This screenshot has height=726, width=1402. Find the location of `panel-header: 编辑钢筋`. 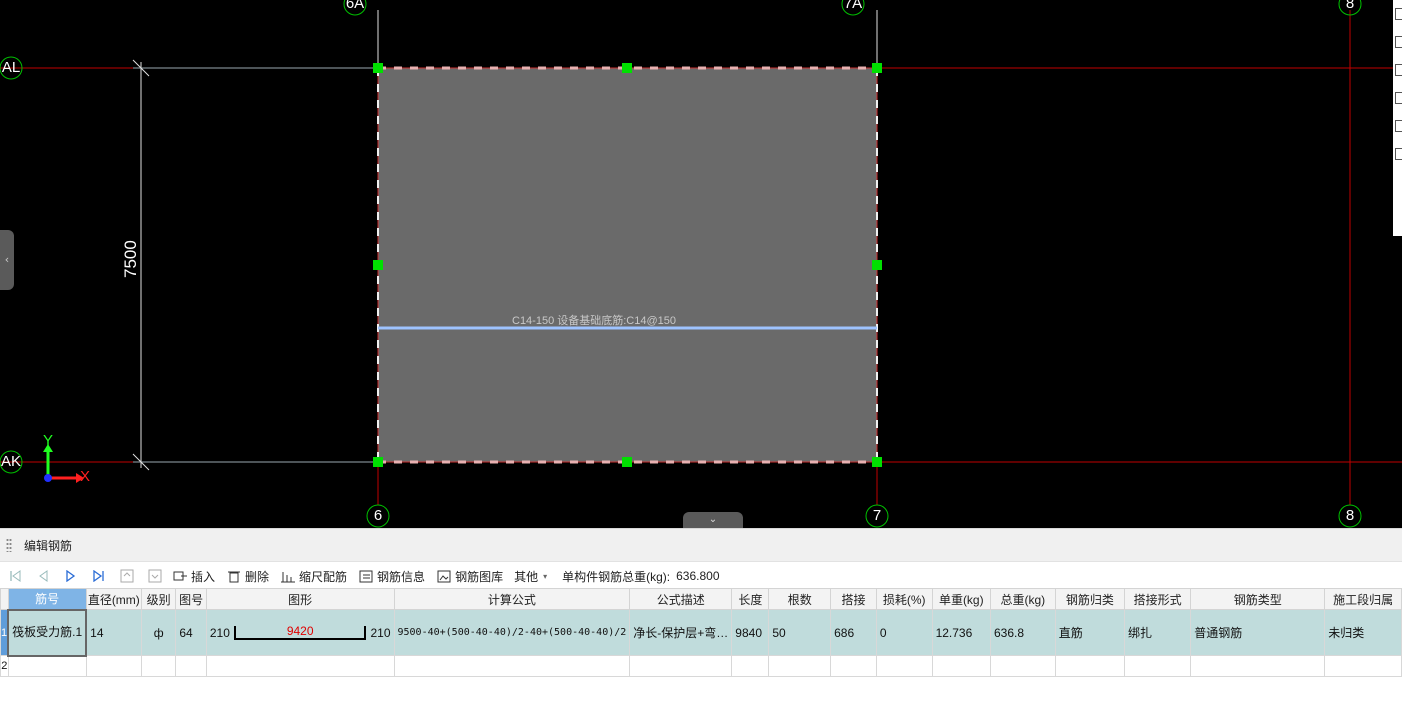

panel-header: 编辑钢筋 is located at coordinates (701, 545).